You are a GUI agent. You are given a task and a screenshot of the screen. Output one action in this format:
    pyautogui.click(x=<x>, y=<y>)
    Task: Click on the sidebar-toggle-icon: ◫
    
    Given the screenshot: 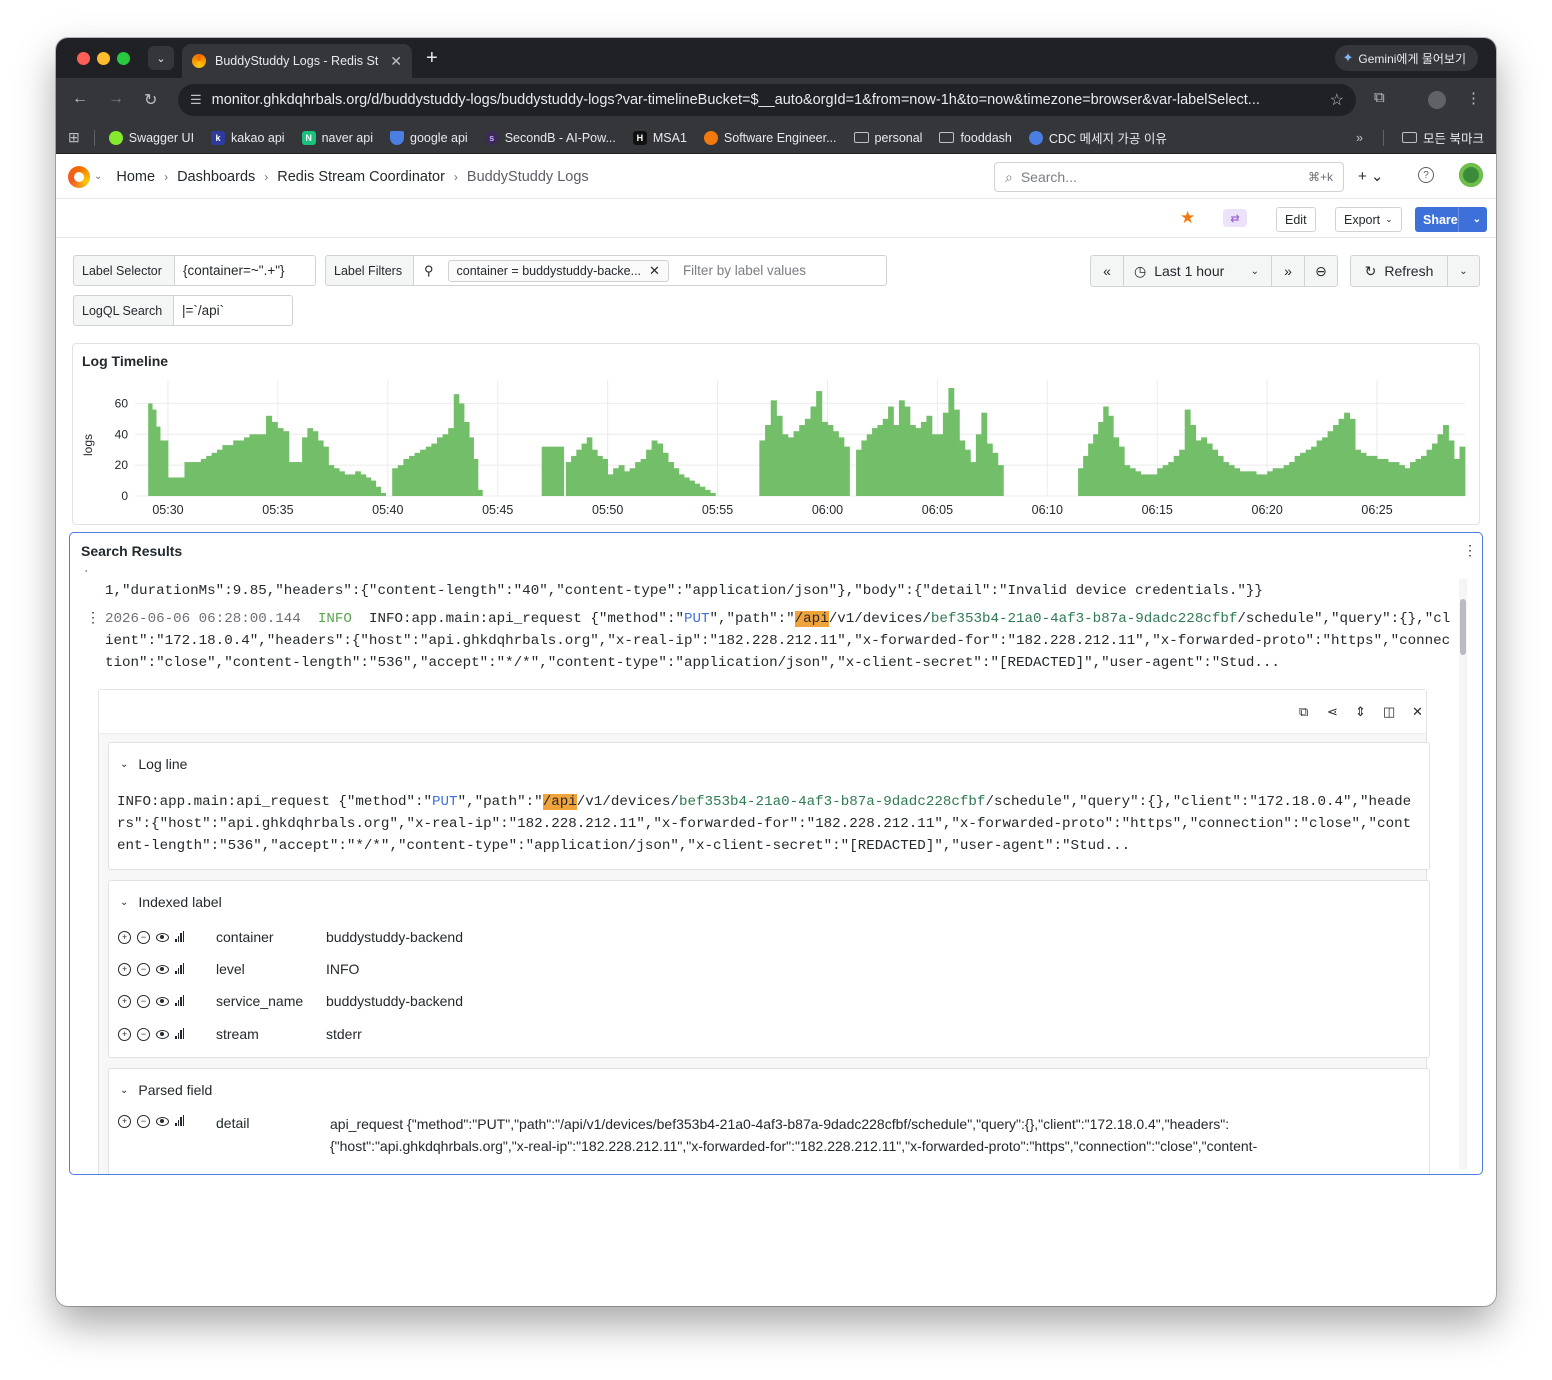 What is the action you would take?
    pyautogui.click(x=1389, y=712)
    